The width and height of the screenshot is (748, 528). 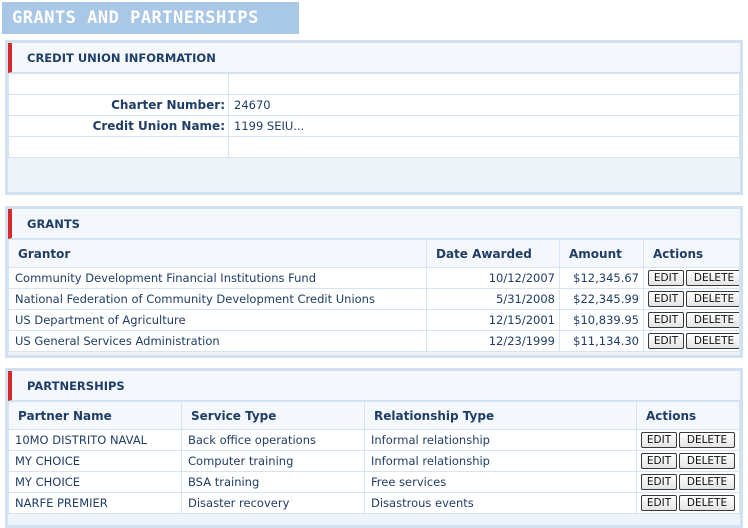 I want to click on partner-name-cell: 10MO DISTRITO NAVAL, so click(x=95, y=440).